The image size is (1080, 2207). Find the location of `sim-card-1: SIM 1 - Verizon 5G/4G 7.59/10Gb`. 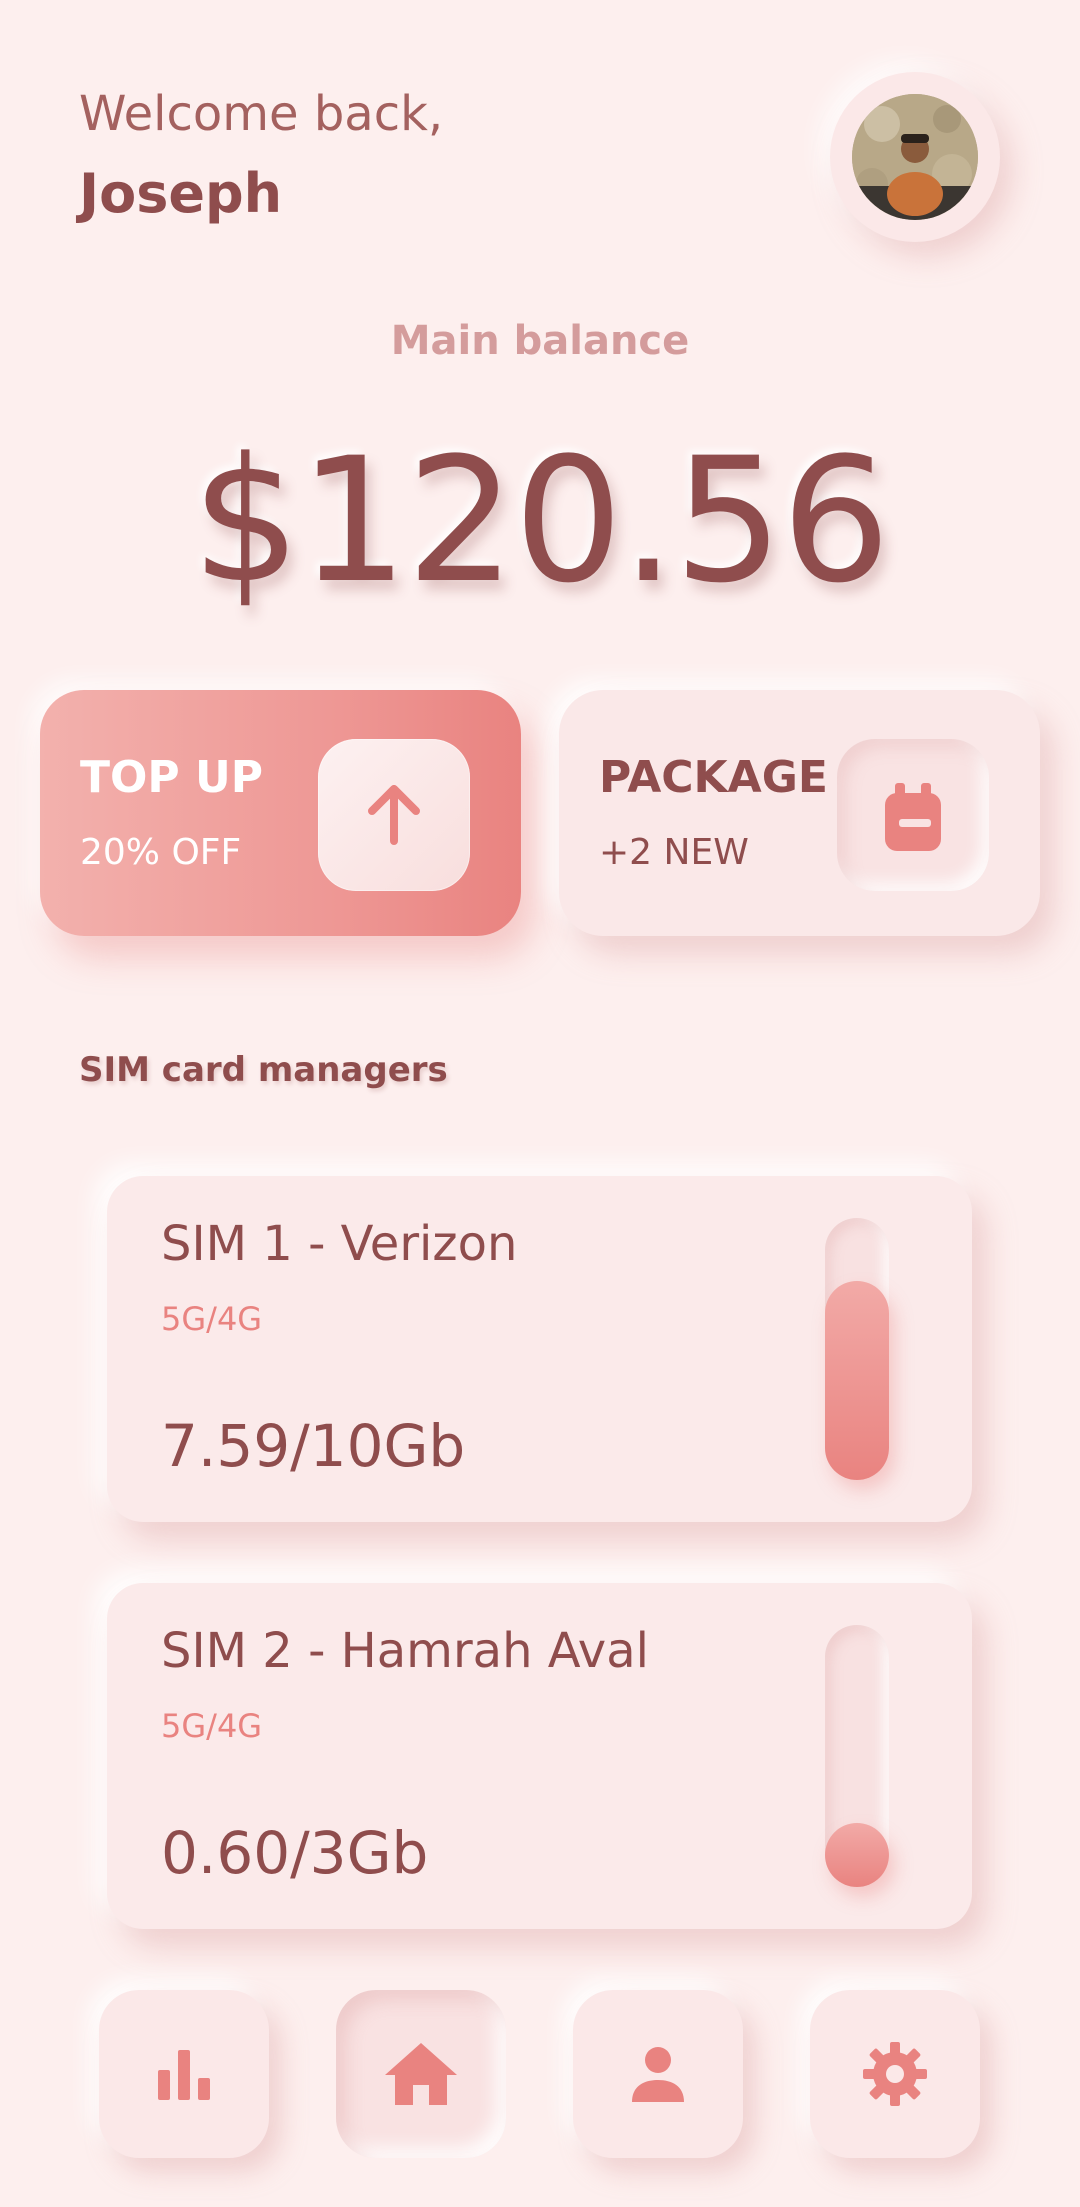

sim-card-1: SIM 1 - Verizon 5G/4G 7.59/10Gb is located at coordinates (539, 1349).